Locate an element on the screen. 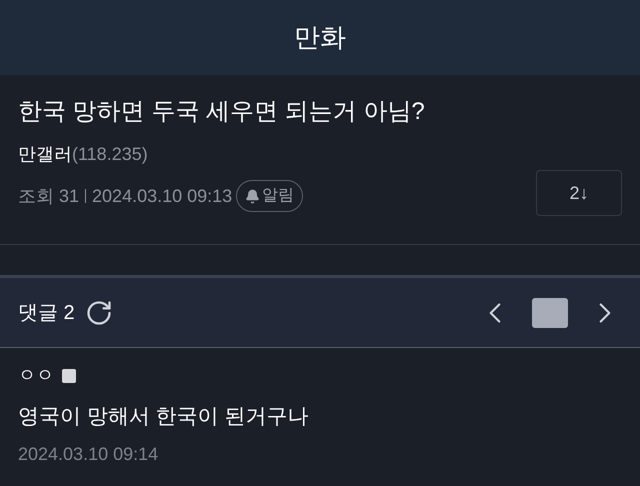  view-count: 조회 31 is located at coordinates (49, 196).